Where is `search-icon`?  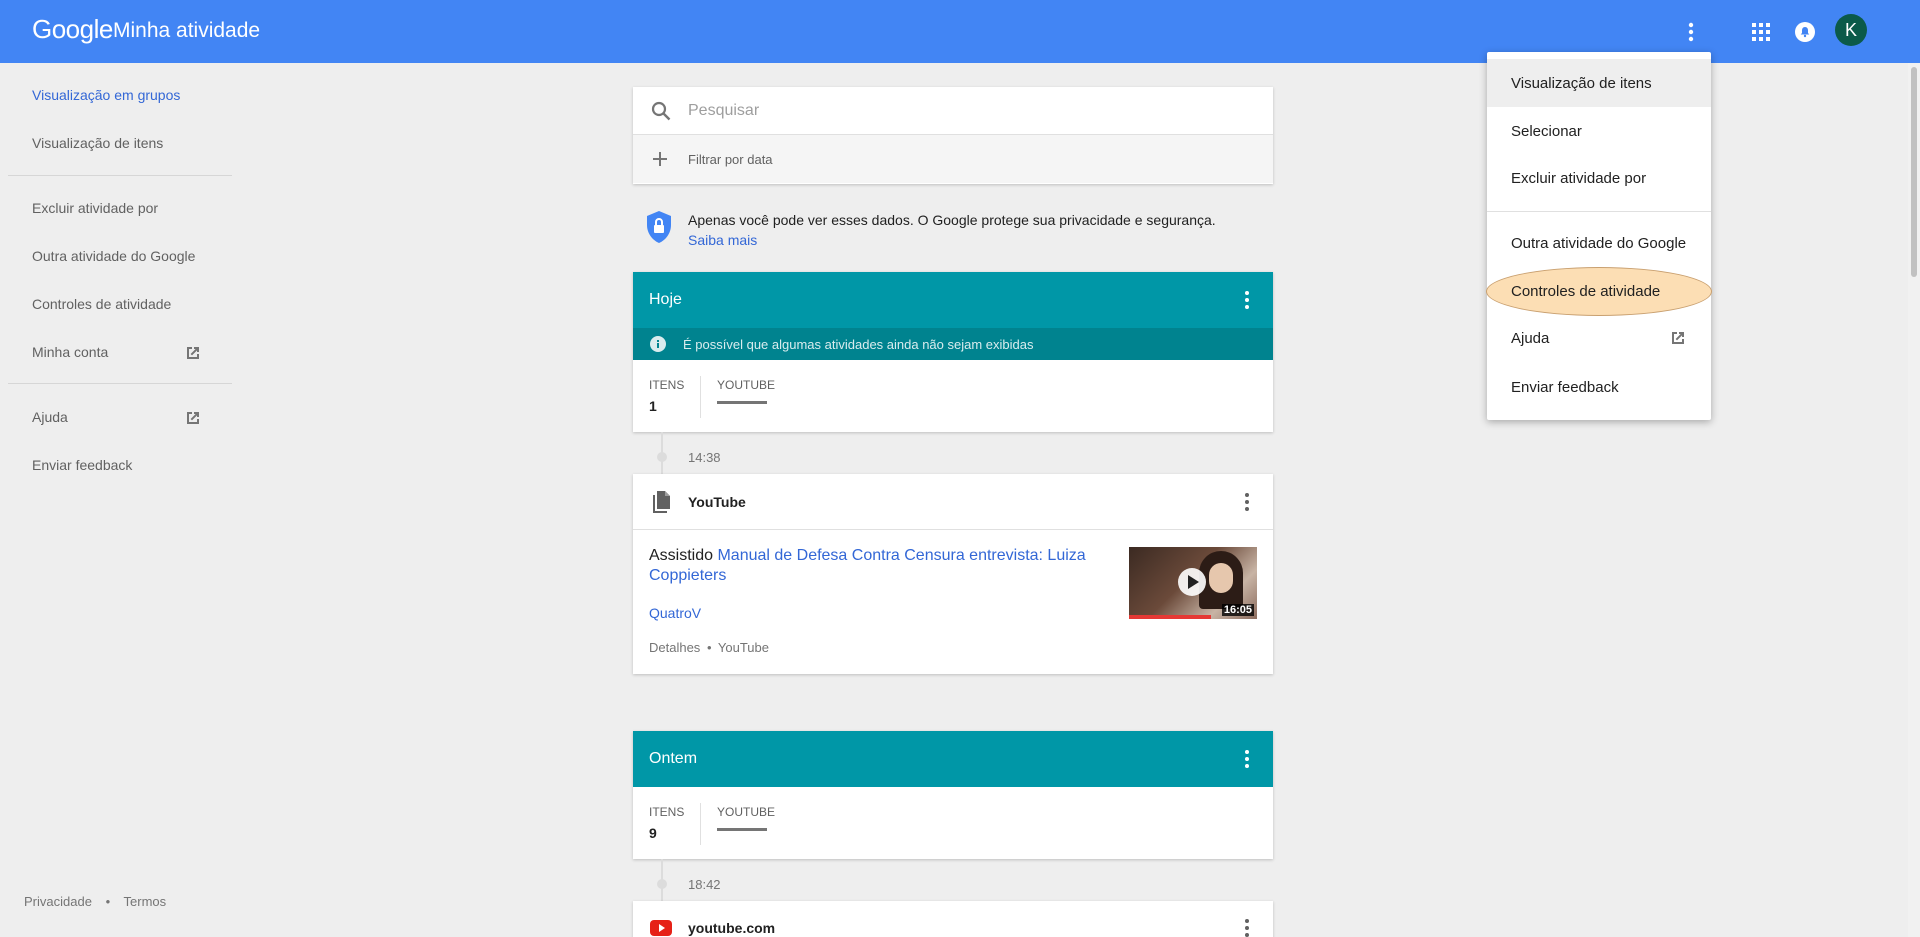
search-icon is located at coordinates (661, 111).